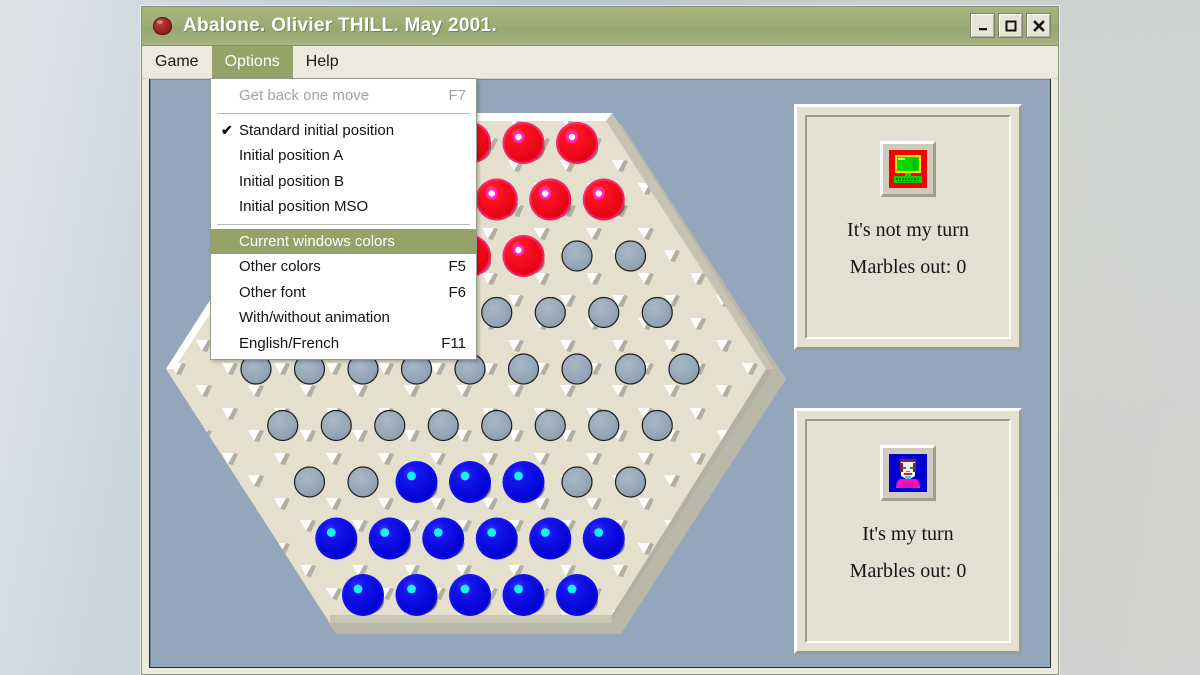  I want to click on opponent-panel: It's not my turn Marbles out: 0, so click(908, 227).